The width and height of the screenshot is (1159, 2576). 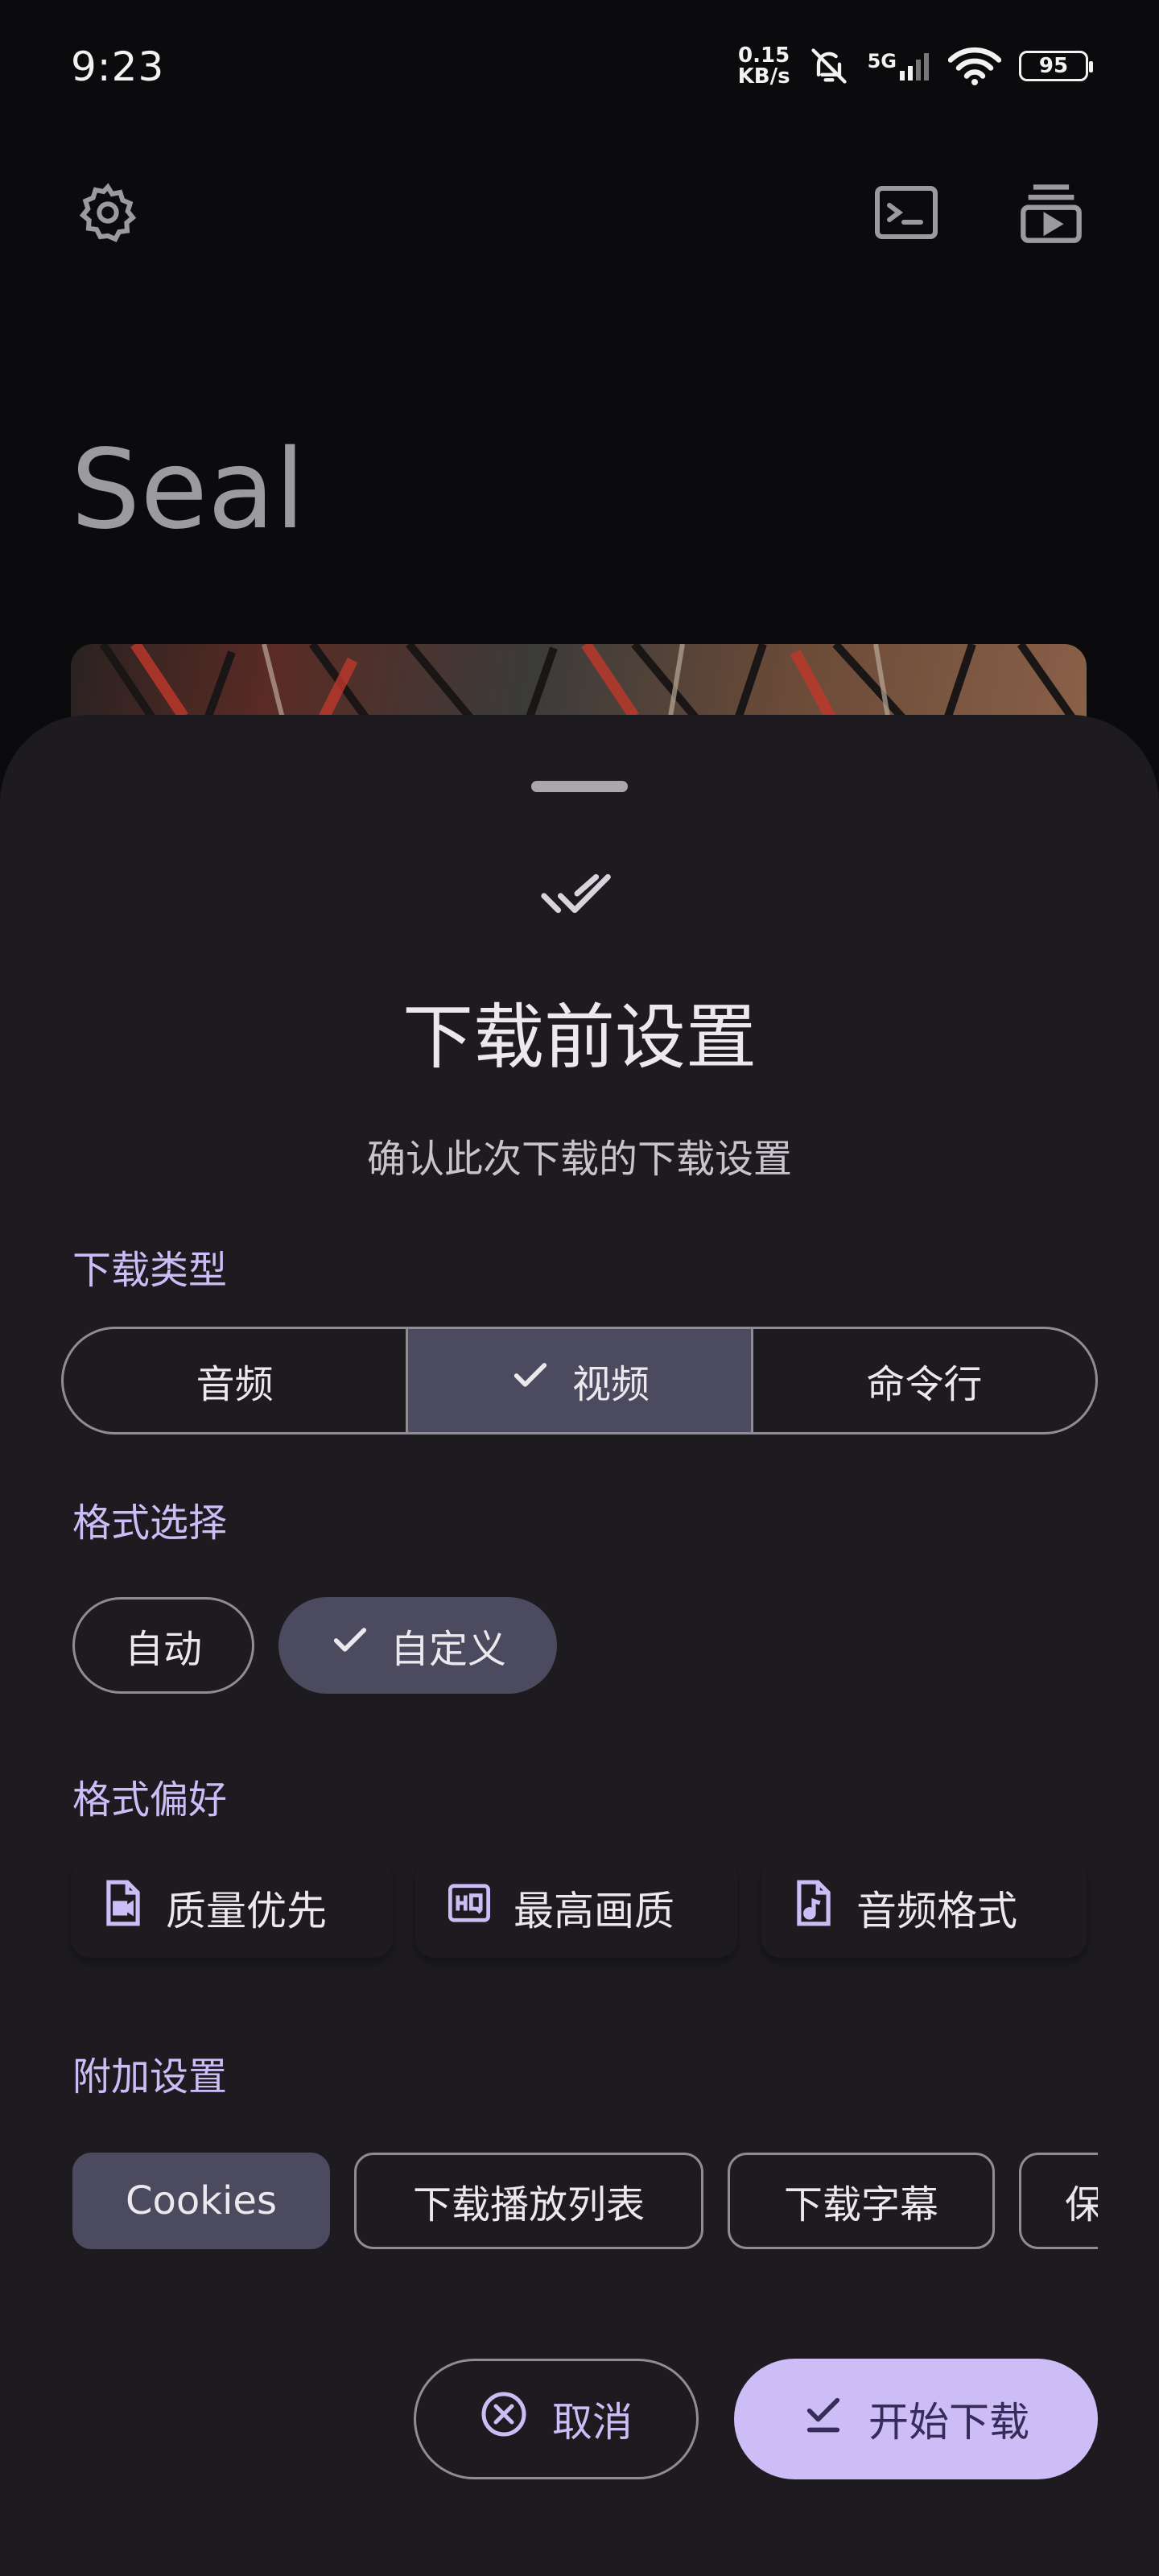 What do you see at coordinates (592, 2422) in the screenshot?
I see `cancel-button-label: 取消` at bounding box center [592, 2422].